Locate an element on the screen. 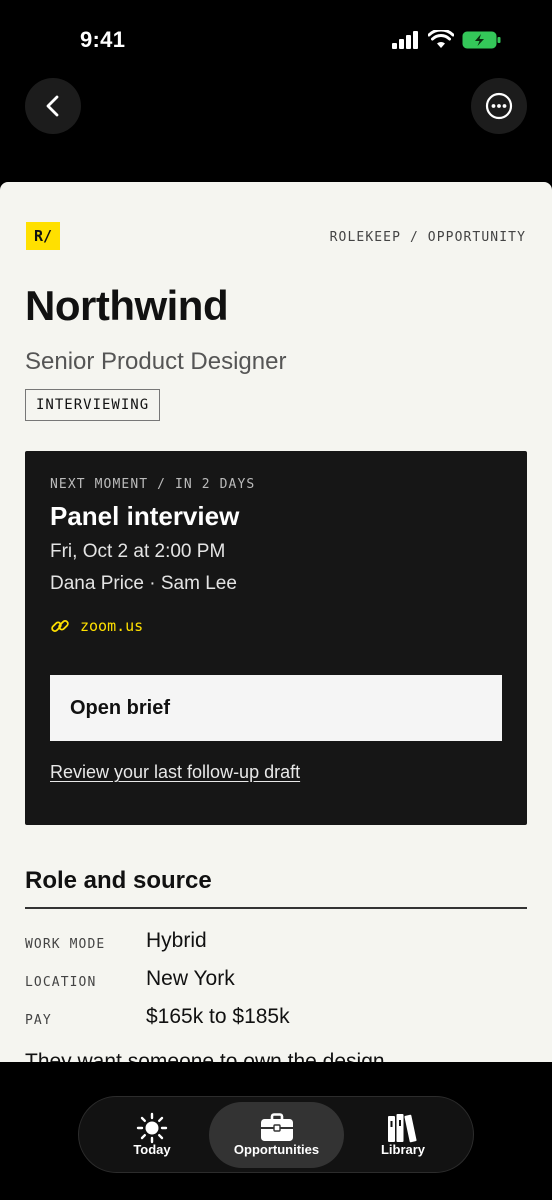 This screenshot has width=552, height=1200. status-icons is located at coordinates (447, 40).